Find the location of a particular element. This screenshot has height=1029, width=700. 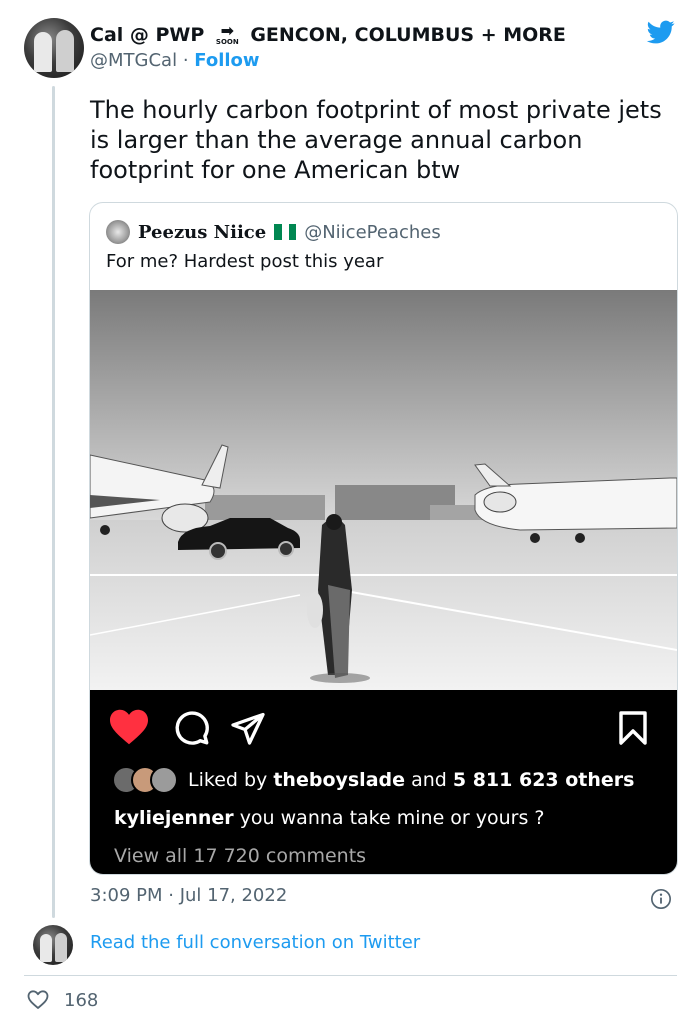

liked-avatars is located at coordinates (145, 780).